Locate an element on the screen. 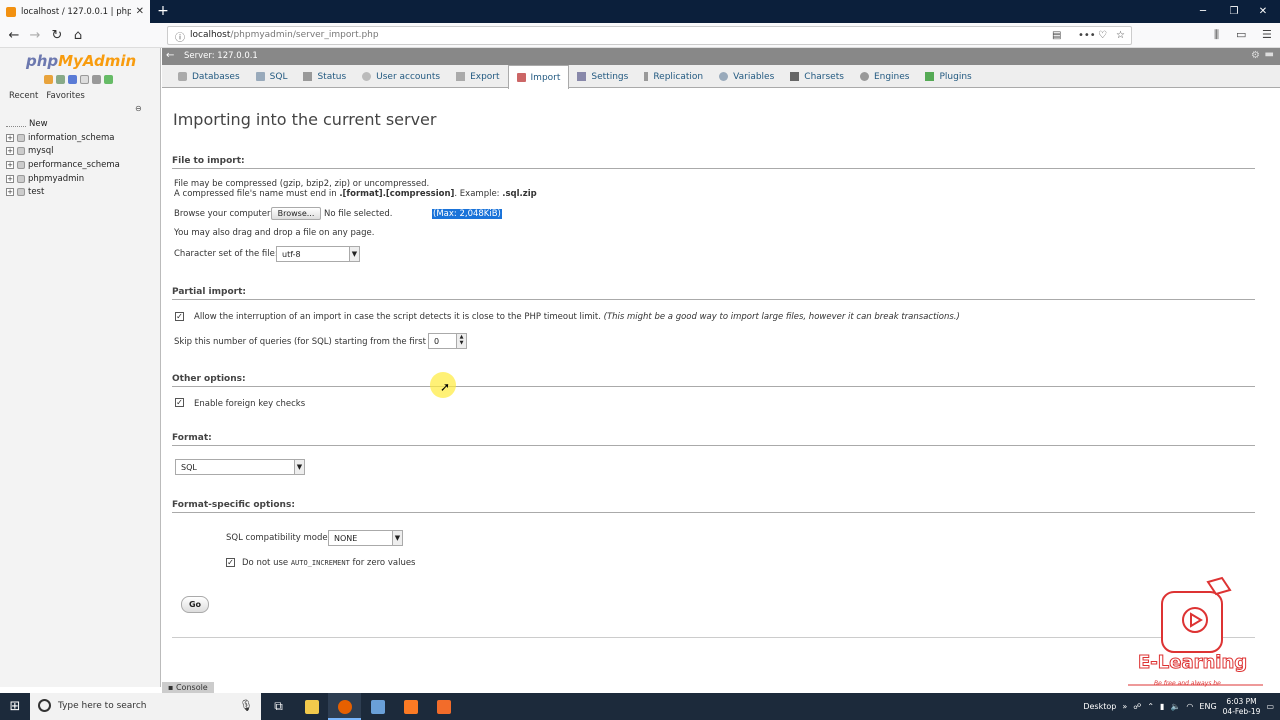 The width and height of the screenshot is (1280, 720). clock: 6:03 PM 04-Feb-19 is located at coordinates (1242, 707).